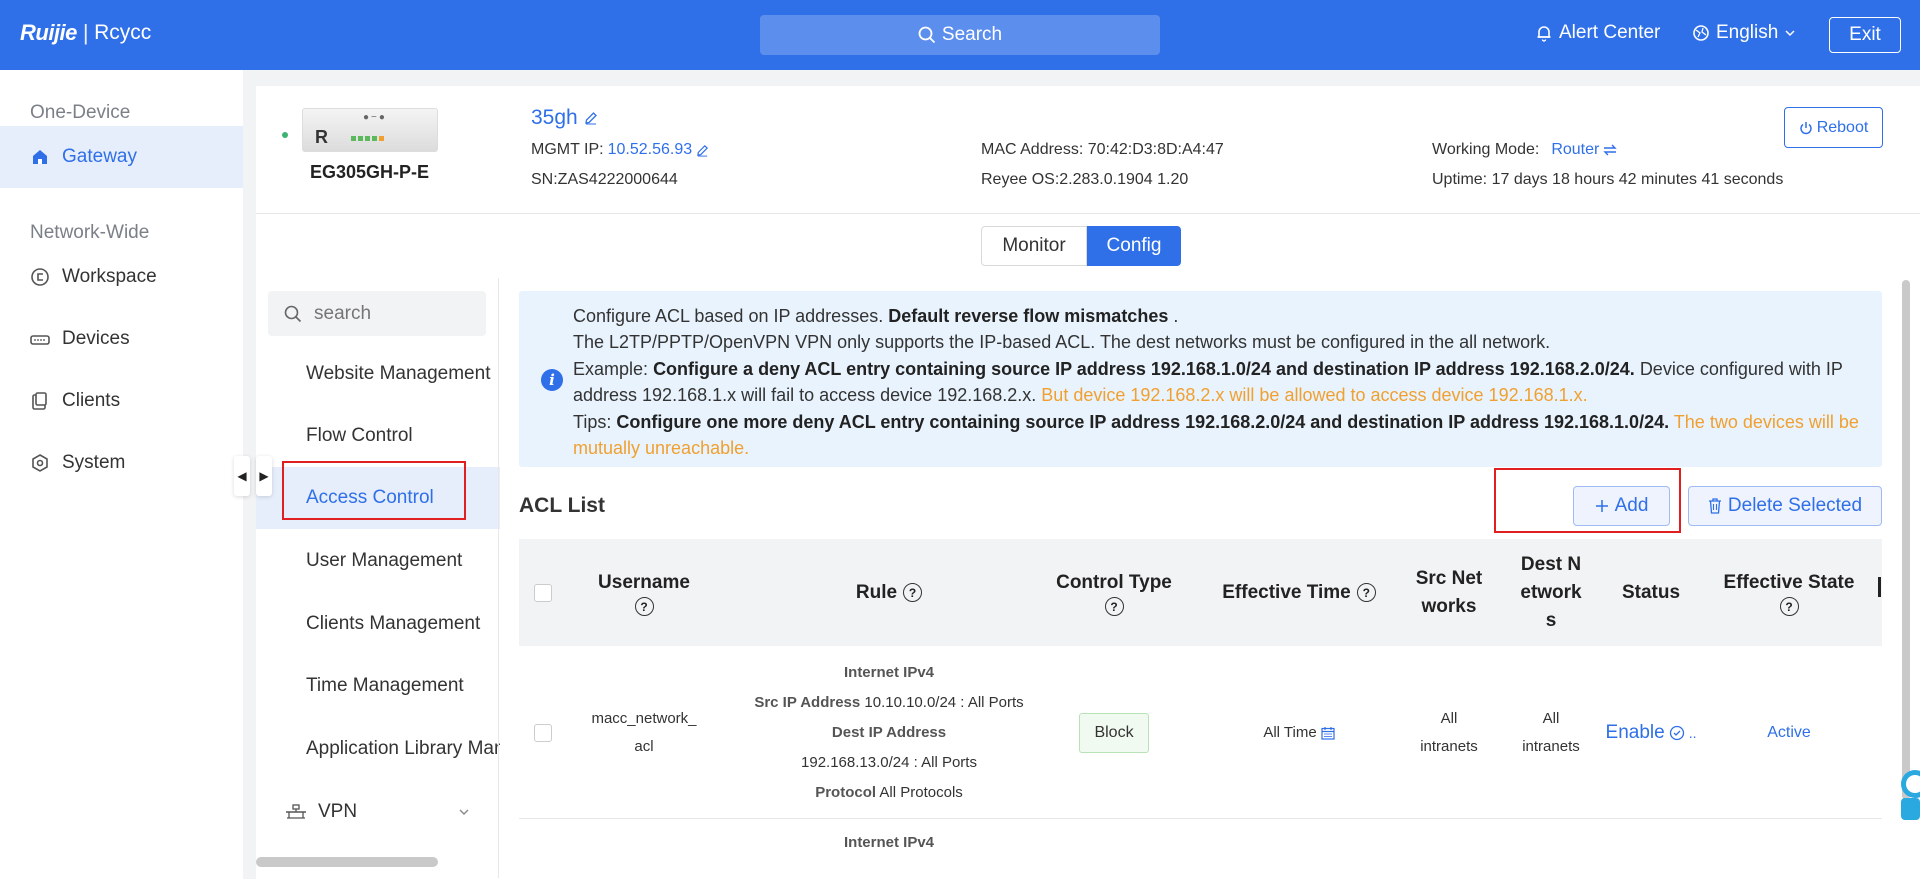  Describe the element at coordinates (378, 686) in the screenshot. I see `menu-item-time-management: Time Management` at that location.